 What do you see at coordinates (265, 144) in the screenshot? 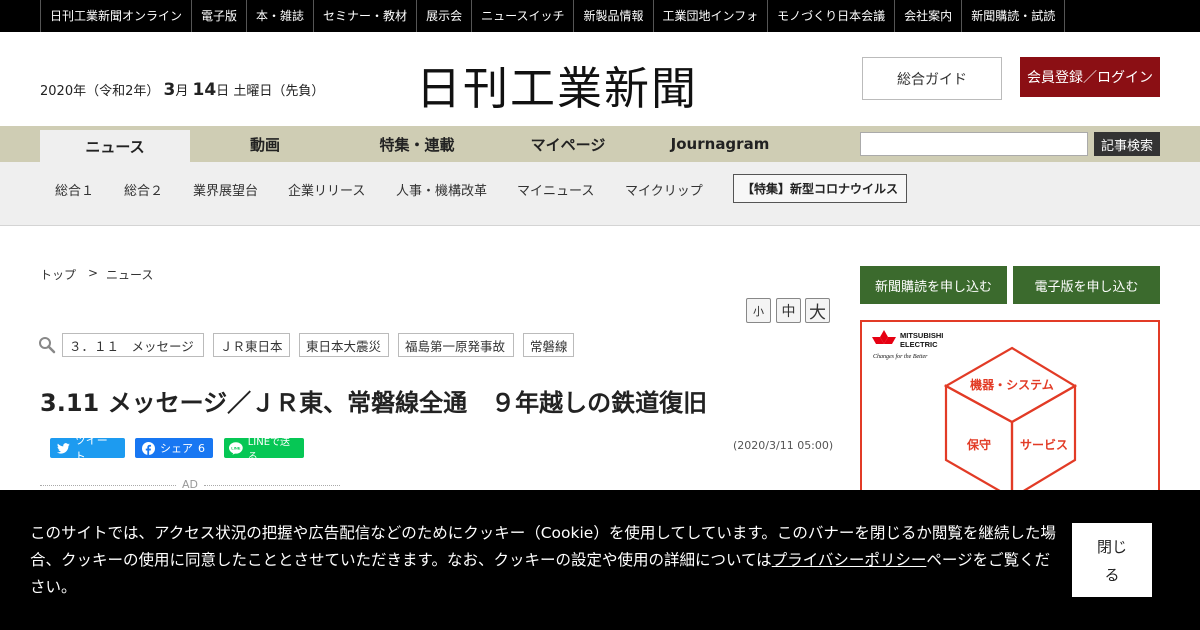
I see `tab-video: 動画` at bounding box center [265, 144].